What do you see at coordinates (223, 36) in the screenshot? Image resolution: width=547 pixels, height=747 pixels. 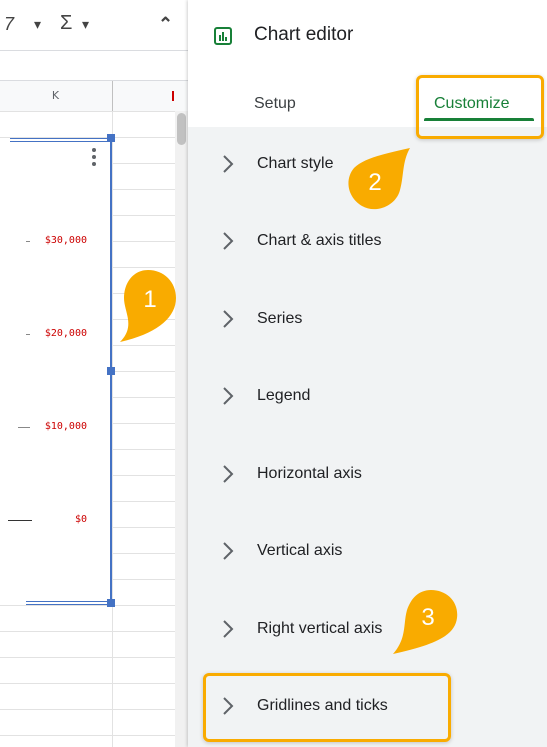 I see `chart-editor-icon` at bounding box center [223, 36].